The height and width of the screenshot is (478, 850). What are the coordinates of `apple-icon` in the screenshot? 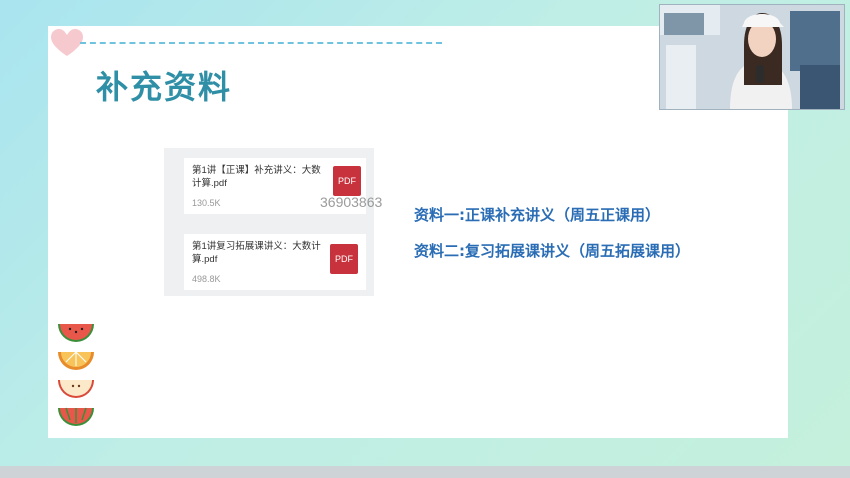 It's located at (76, 389).